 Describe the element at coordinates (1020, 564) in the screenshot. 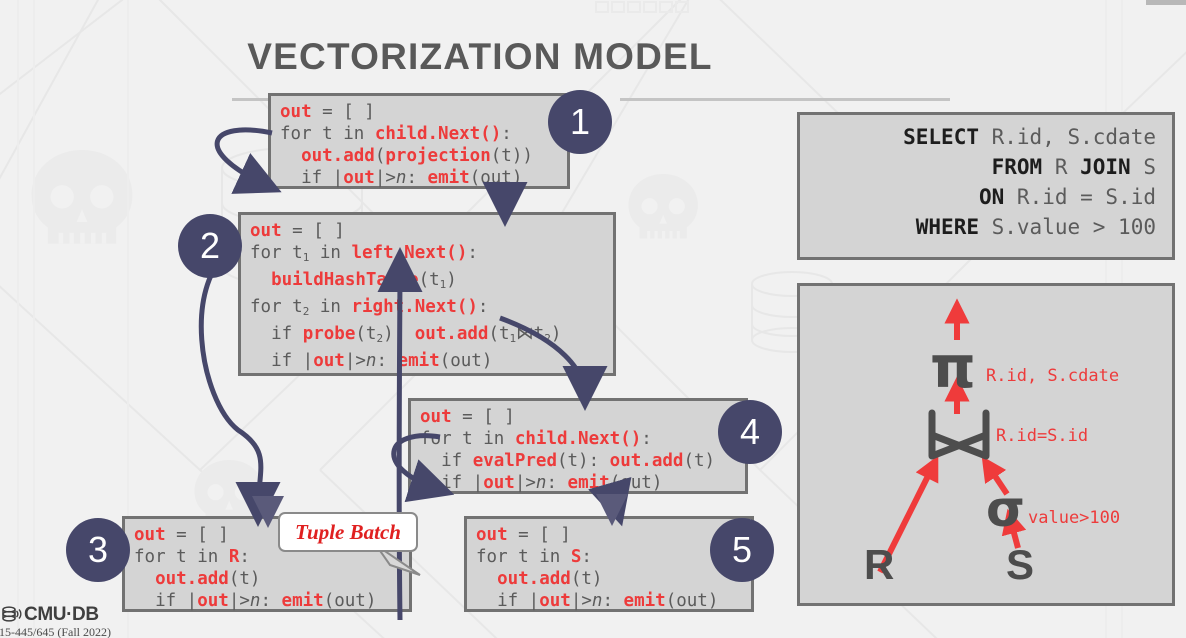

I see `relation-s-node: S` at that location.